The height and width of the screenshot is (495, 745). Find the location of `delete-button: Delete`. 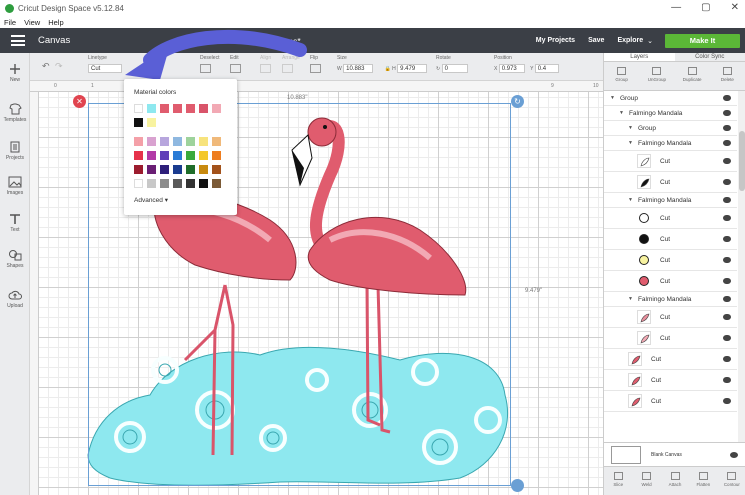

delete-button: Delete is located at coordinates (727, 76).